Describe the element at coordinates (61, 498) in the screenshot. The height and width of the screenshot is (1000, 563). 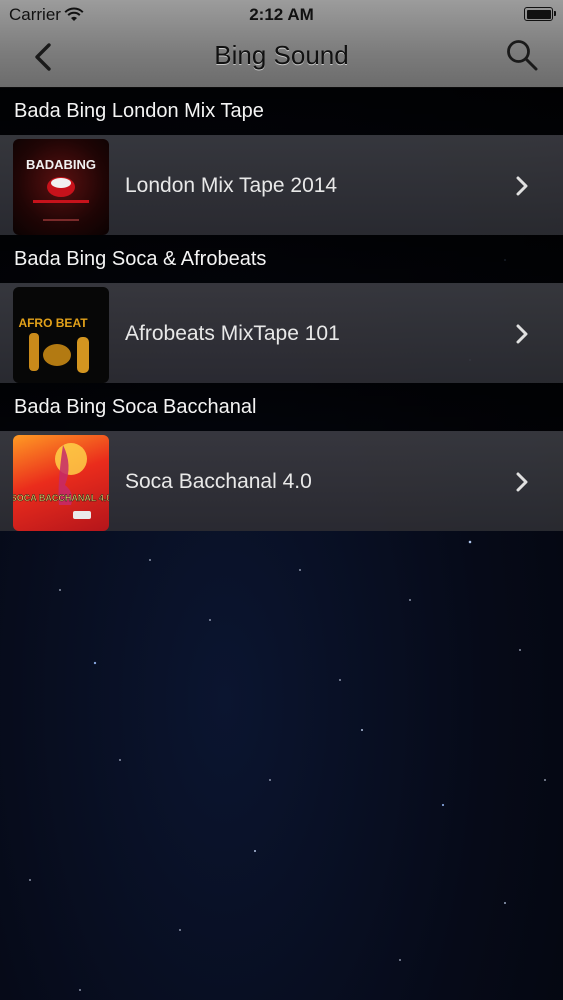
I see `album-art-text: SOCA BACCHANAL 4.0` at that location.